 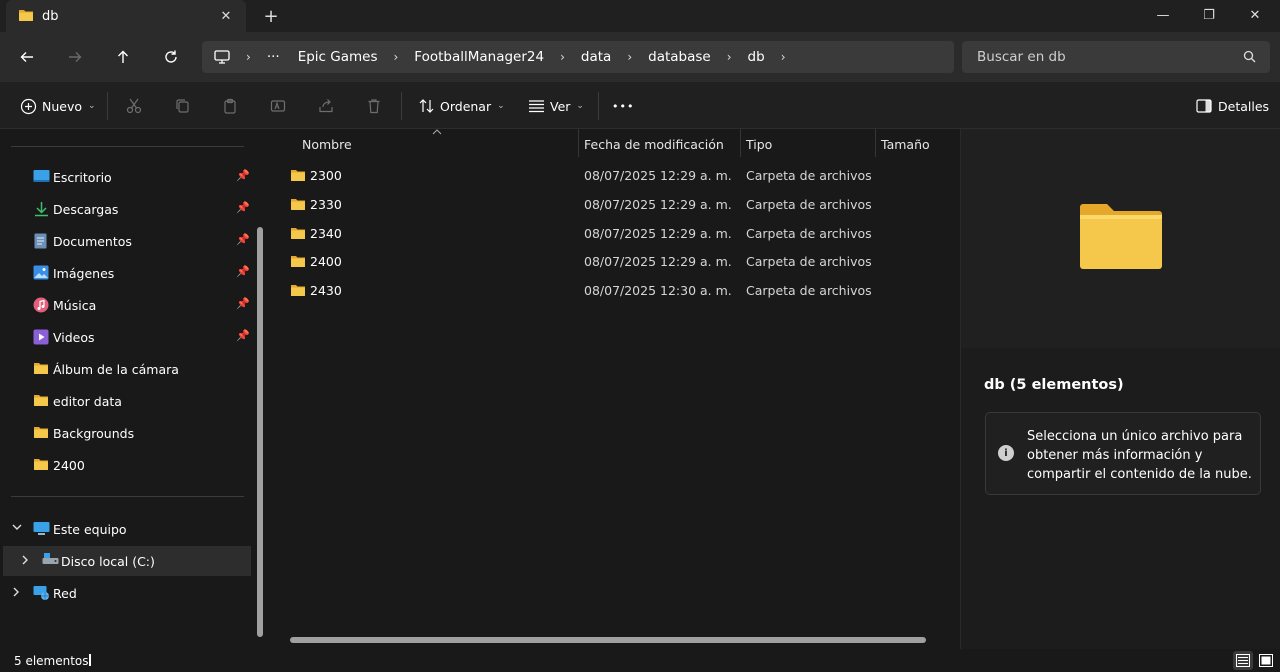 I want to click on pictures-icon, so click(x=41, y=273).